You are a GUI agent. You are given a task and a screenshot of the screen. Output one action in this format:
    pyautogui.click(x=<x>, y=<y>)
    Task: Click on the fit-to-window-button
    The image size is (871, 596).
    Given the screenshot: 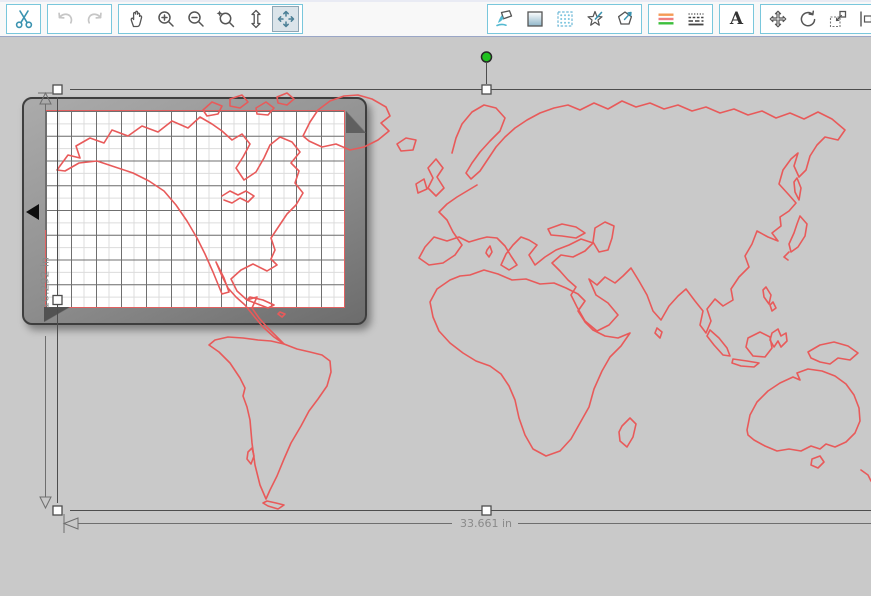 What is the action you would take?
    pyautogui.click(x=285, y=19)
    